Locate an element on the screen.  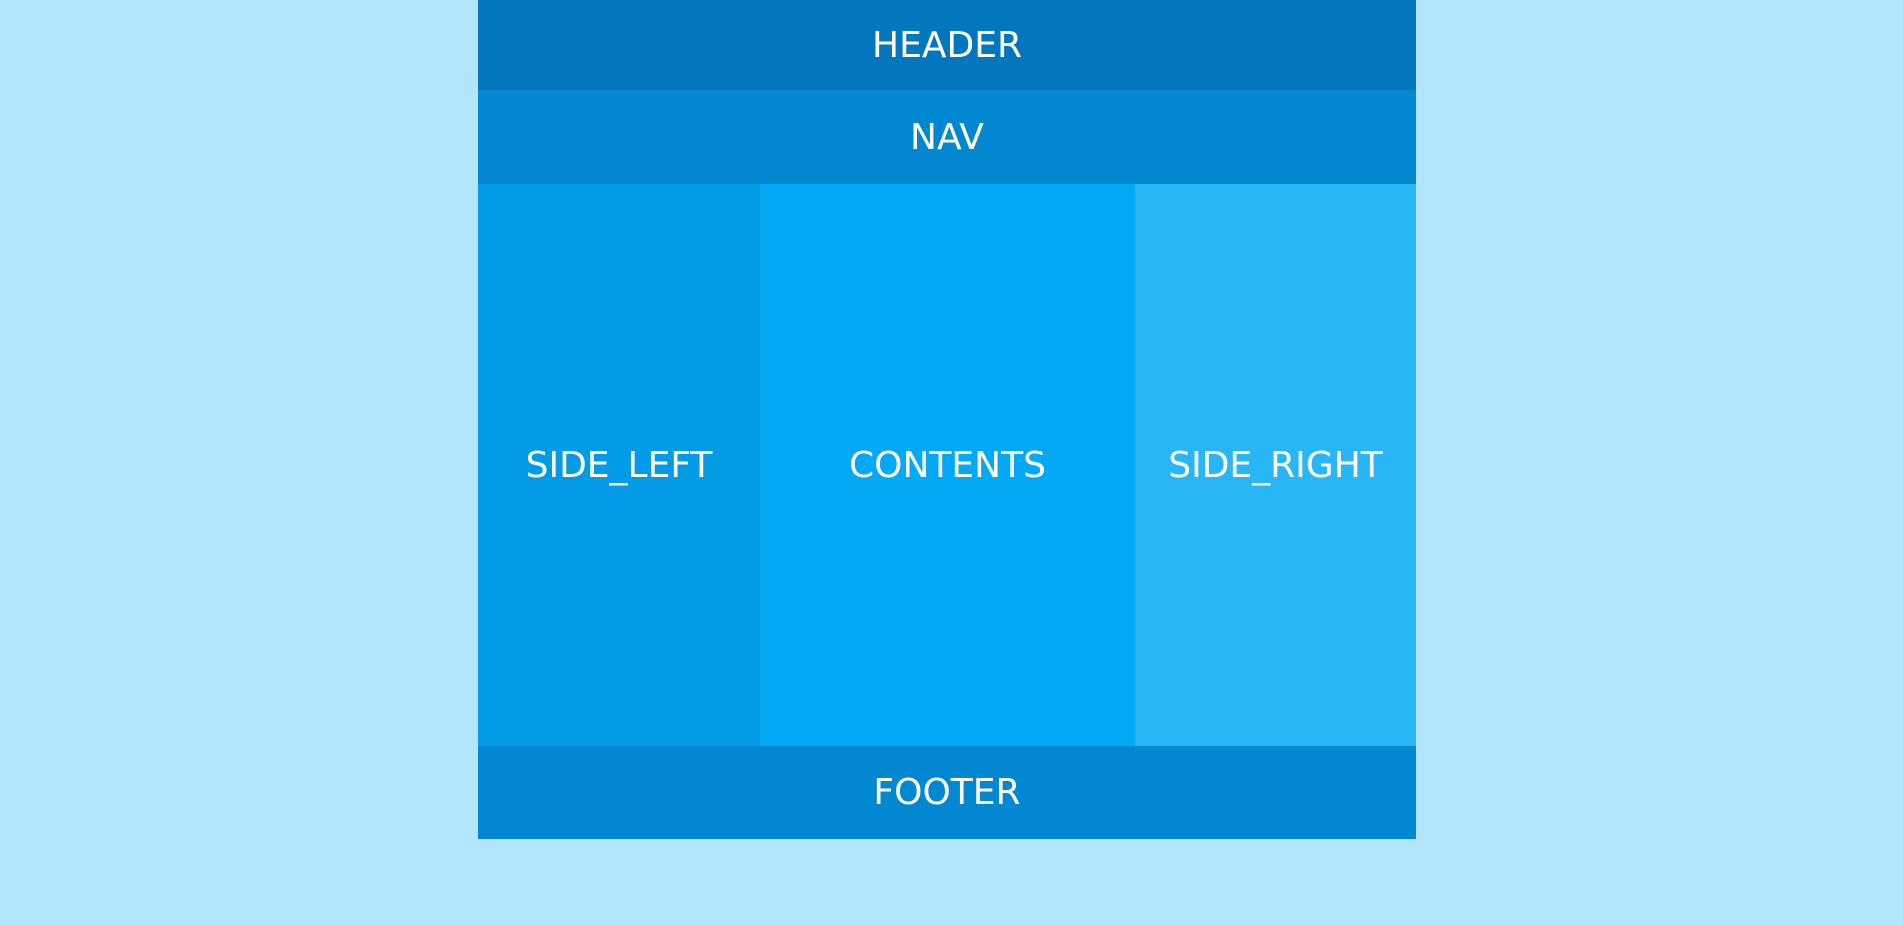
side-right-region: SIDE_RIGHT is located at coordinates (1275, 465).